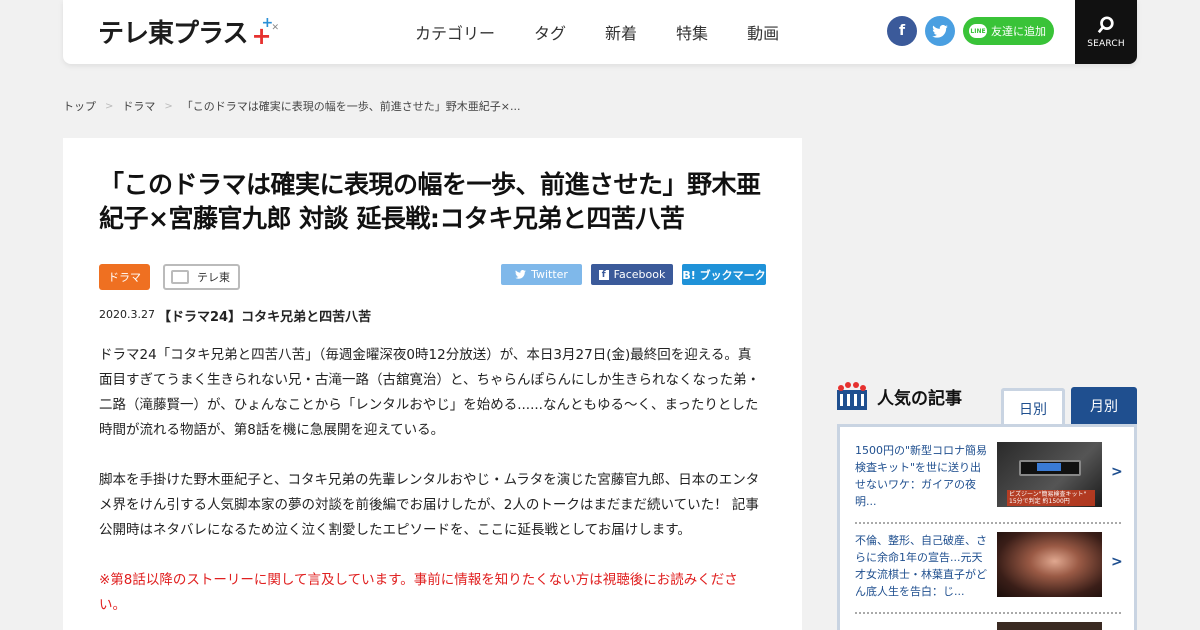 The height and width of the screenshot is (630, 1200). I want to click on line-label: 友達に追加, so click(1018, 31).